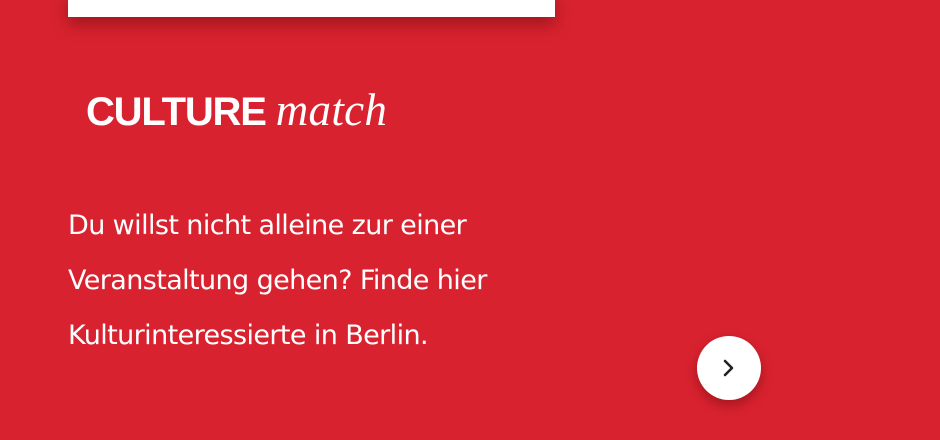 Image resolution: width=940 pixels, height=440 pixels. Describe the element at coordinates (248, 335) in the screenshot. I see `description-line: Kulturinteressierte in Berlin.` at that location.